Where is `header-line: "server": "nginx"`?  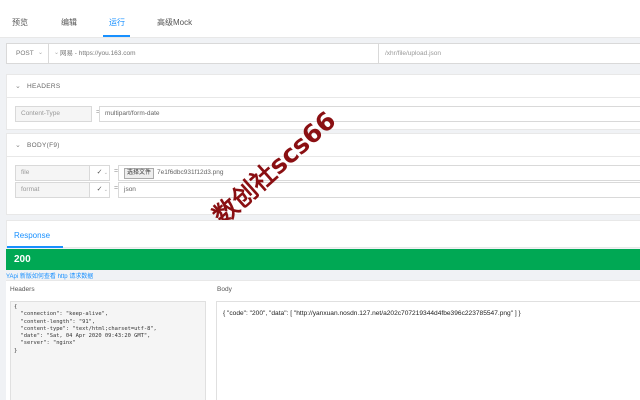 header-line: "server": "nginx" is located at coordinates (45, 343).